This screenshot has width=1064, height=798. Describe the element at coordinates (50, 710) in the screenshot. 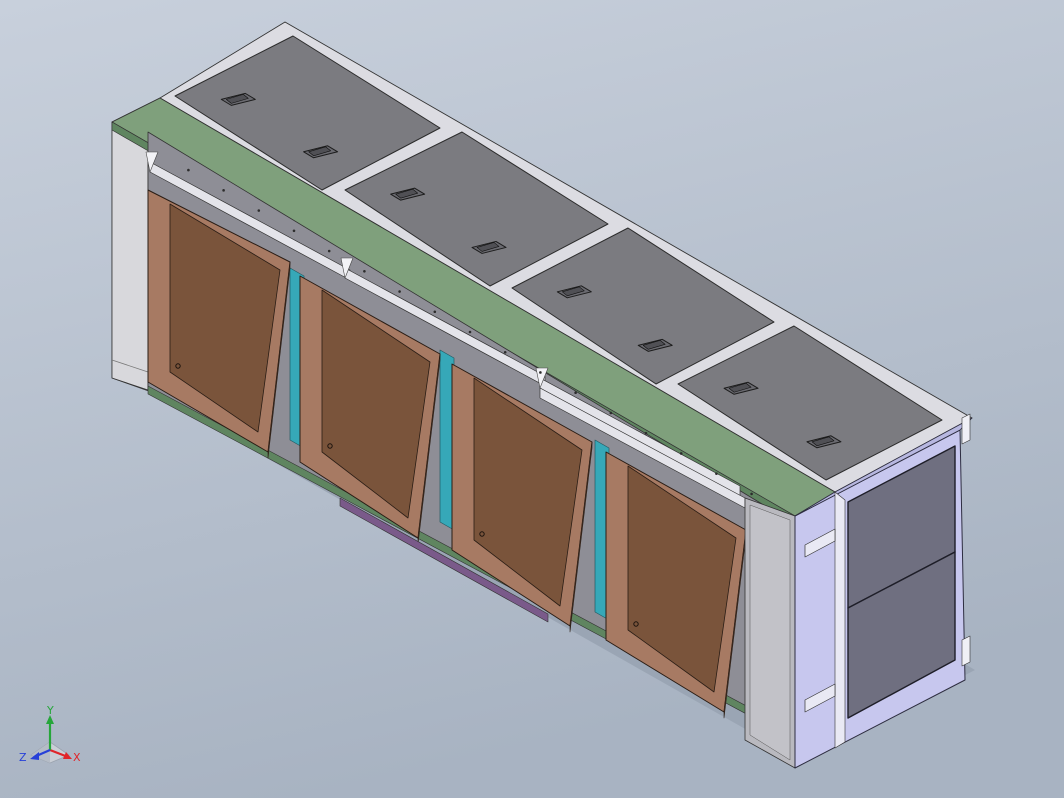

I see `y-axis-label: Y` at that location.